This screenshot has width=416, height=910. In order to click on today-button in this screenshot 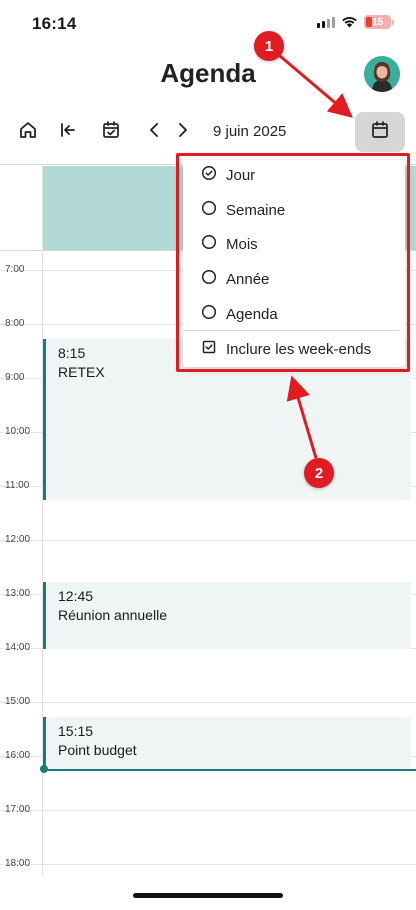, I will do `click(111, 132)`.